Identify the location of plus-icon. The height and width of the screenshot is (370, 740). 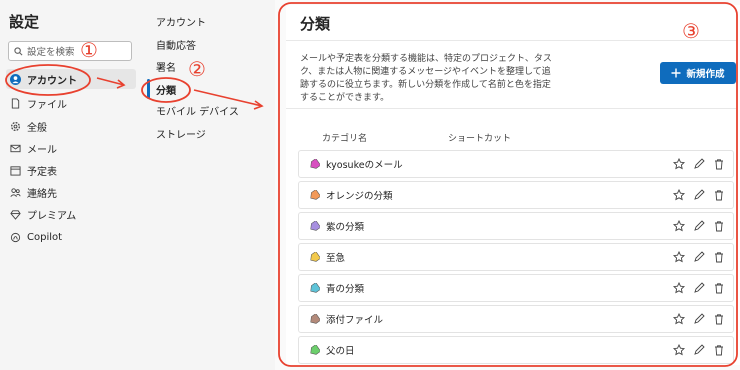
(676, 73).